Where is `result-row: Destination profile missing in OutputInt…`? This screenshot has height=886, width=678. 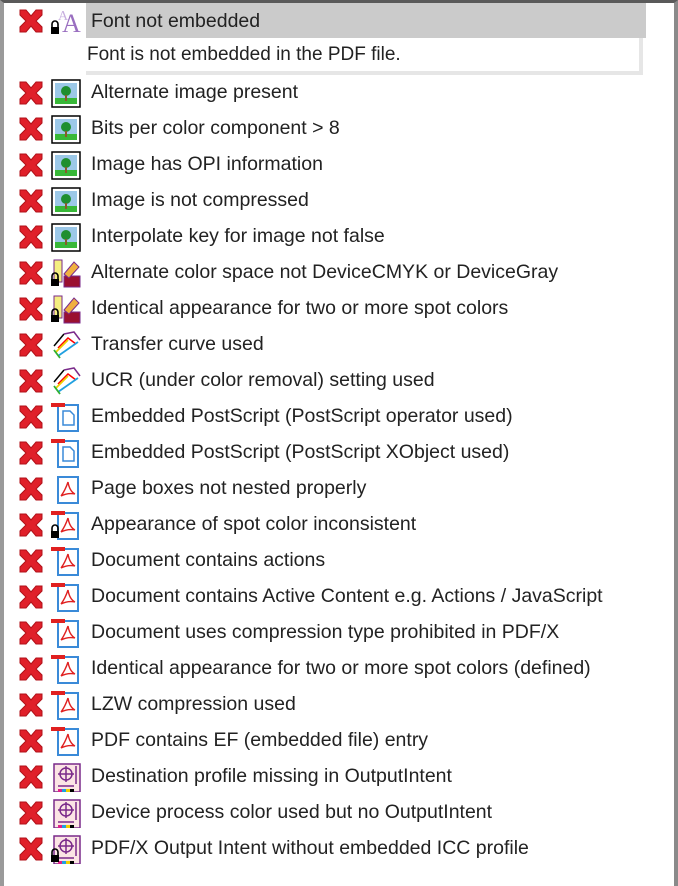
result-row: Destination profile missing in OutputInt… is located at coordinates (339, 776).